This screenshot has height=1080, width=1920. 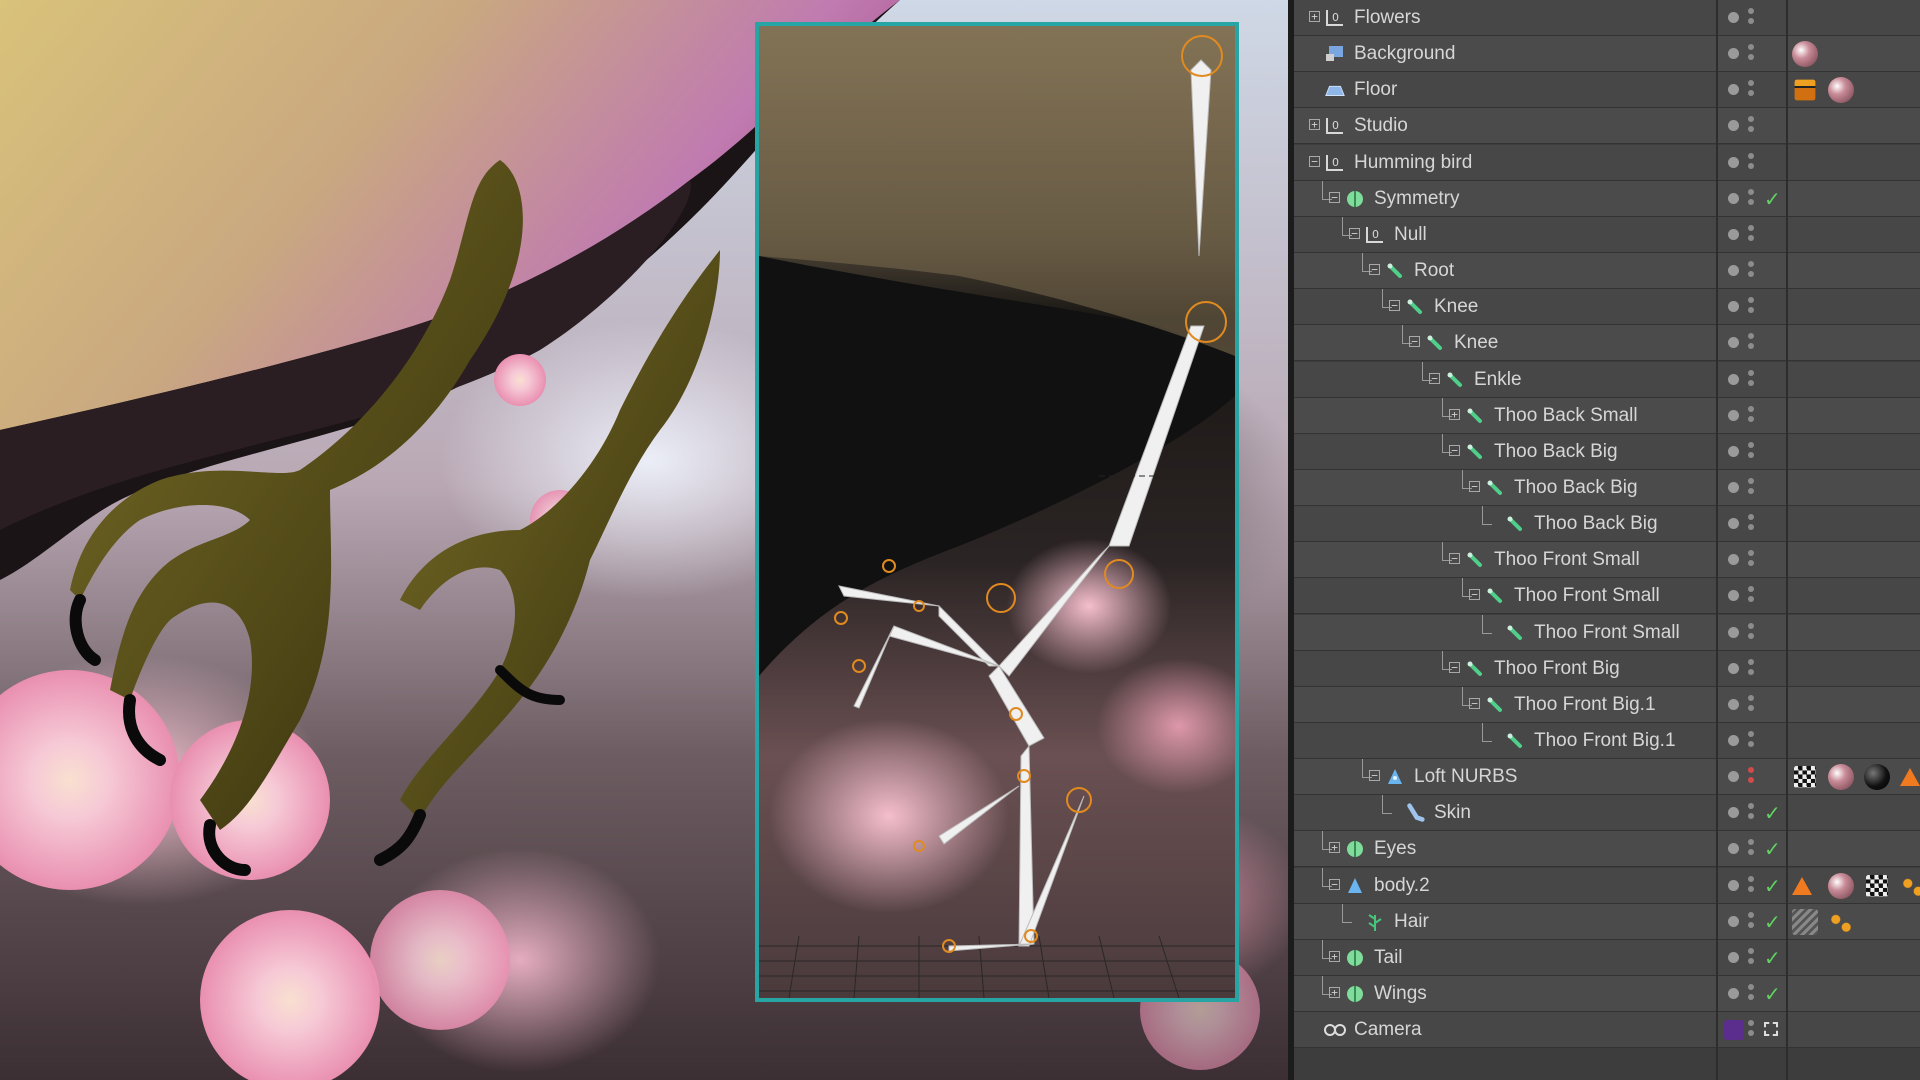 What do you see at coordinates (1607, 994) in the screenshot?
I see `object-row: + Wings ✓` at bounding box center [1607, 994].